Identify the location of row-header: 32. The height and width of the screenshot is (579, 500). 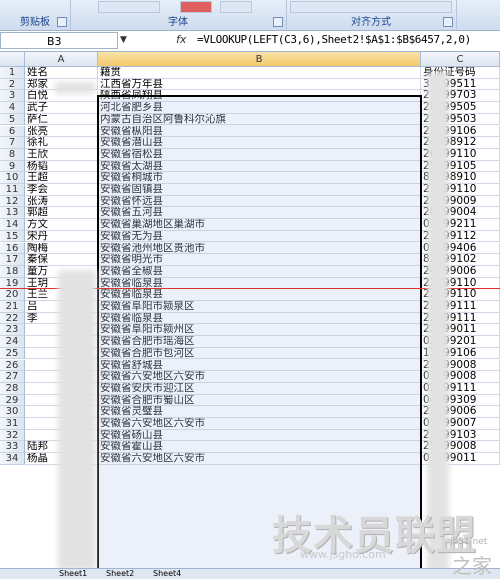
(12, 435).